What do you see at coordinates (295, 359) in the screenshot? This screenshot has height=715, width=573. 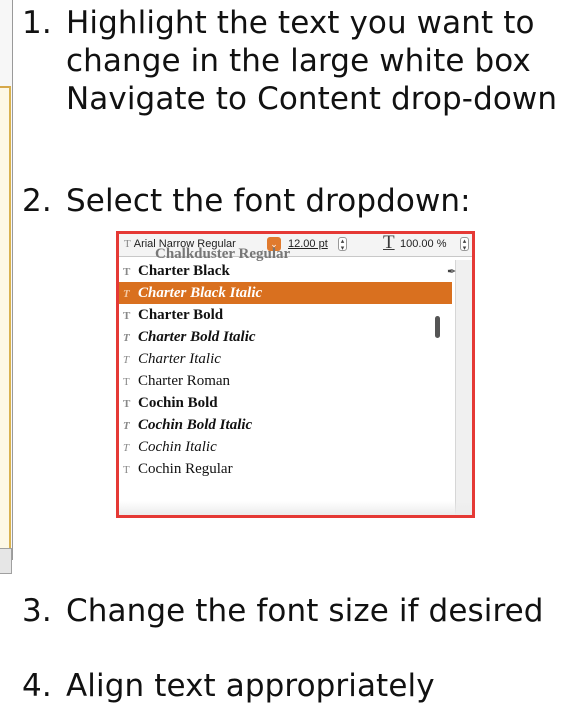 I see `font-list-item: T Charter Italic` at bounding box center [295, 359].